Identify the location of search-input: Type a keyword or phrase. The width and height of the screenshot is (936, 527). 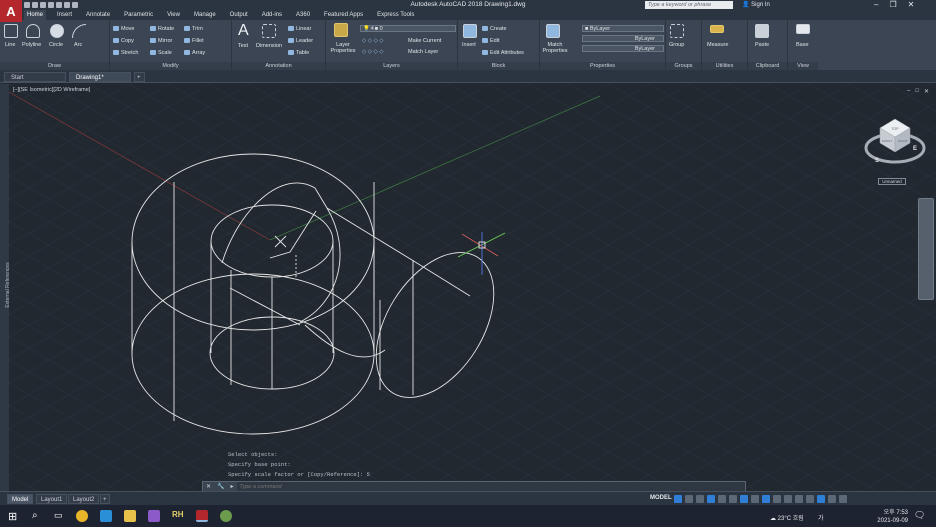
(689, 5).